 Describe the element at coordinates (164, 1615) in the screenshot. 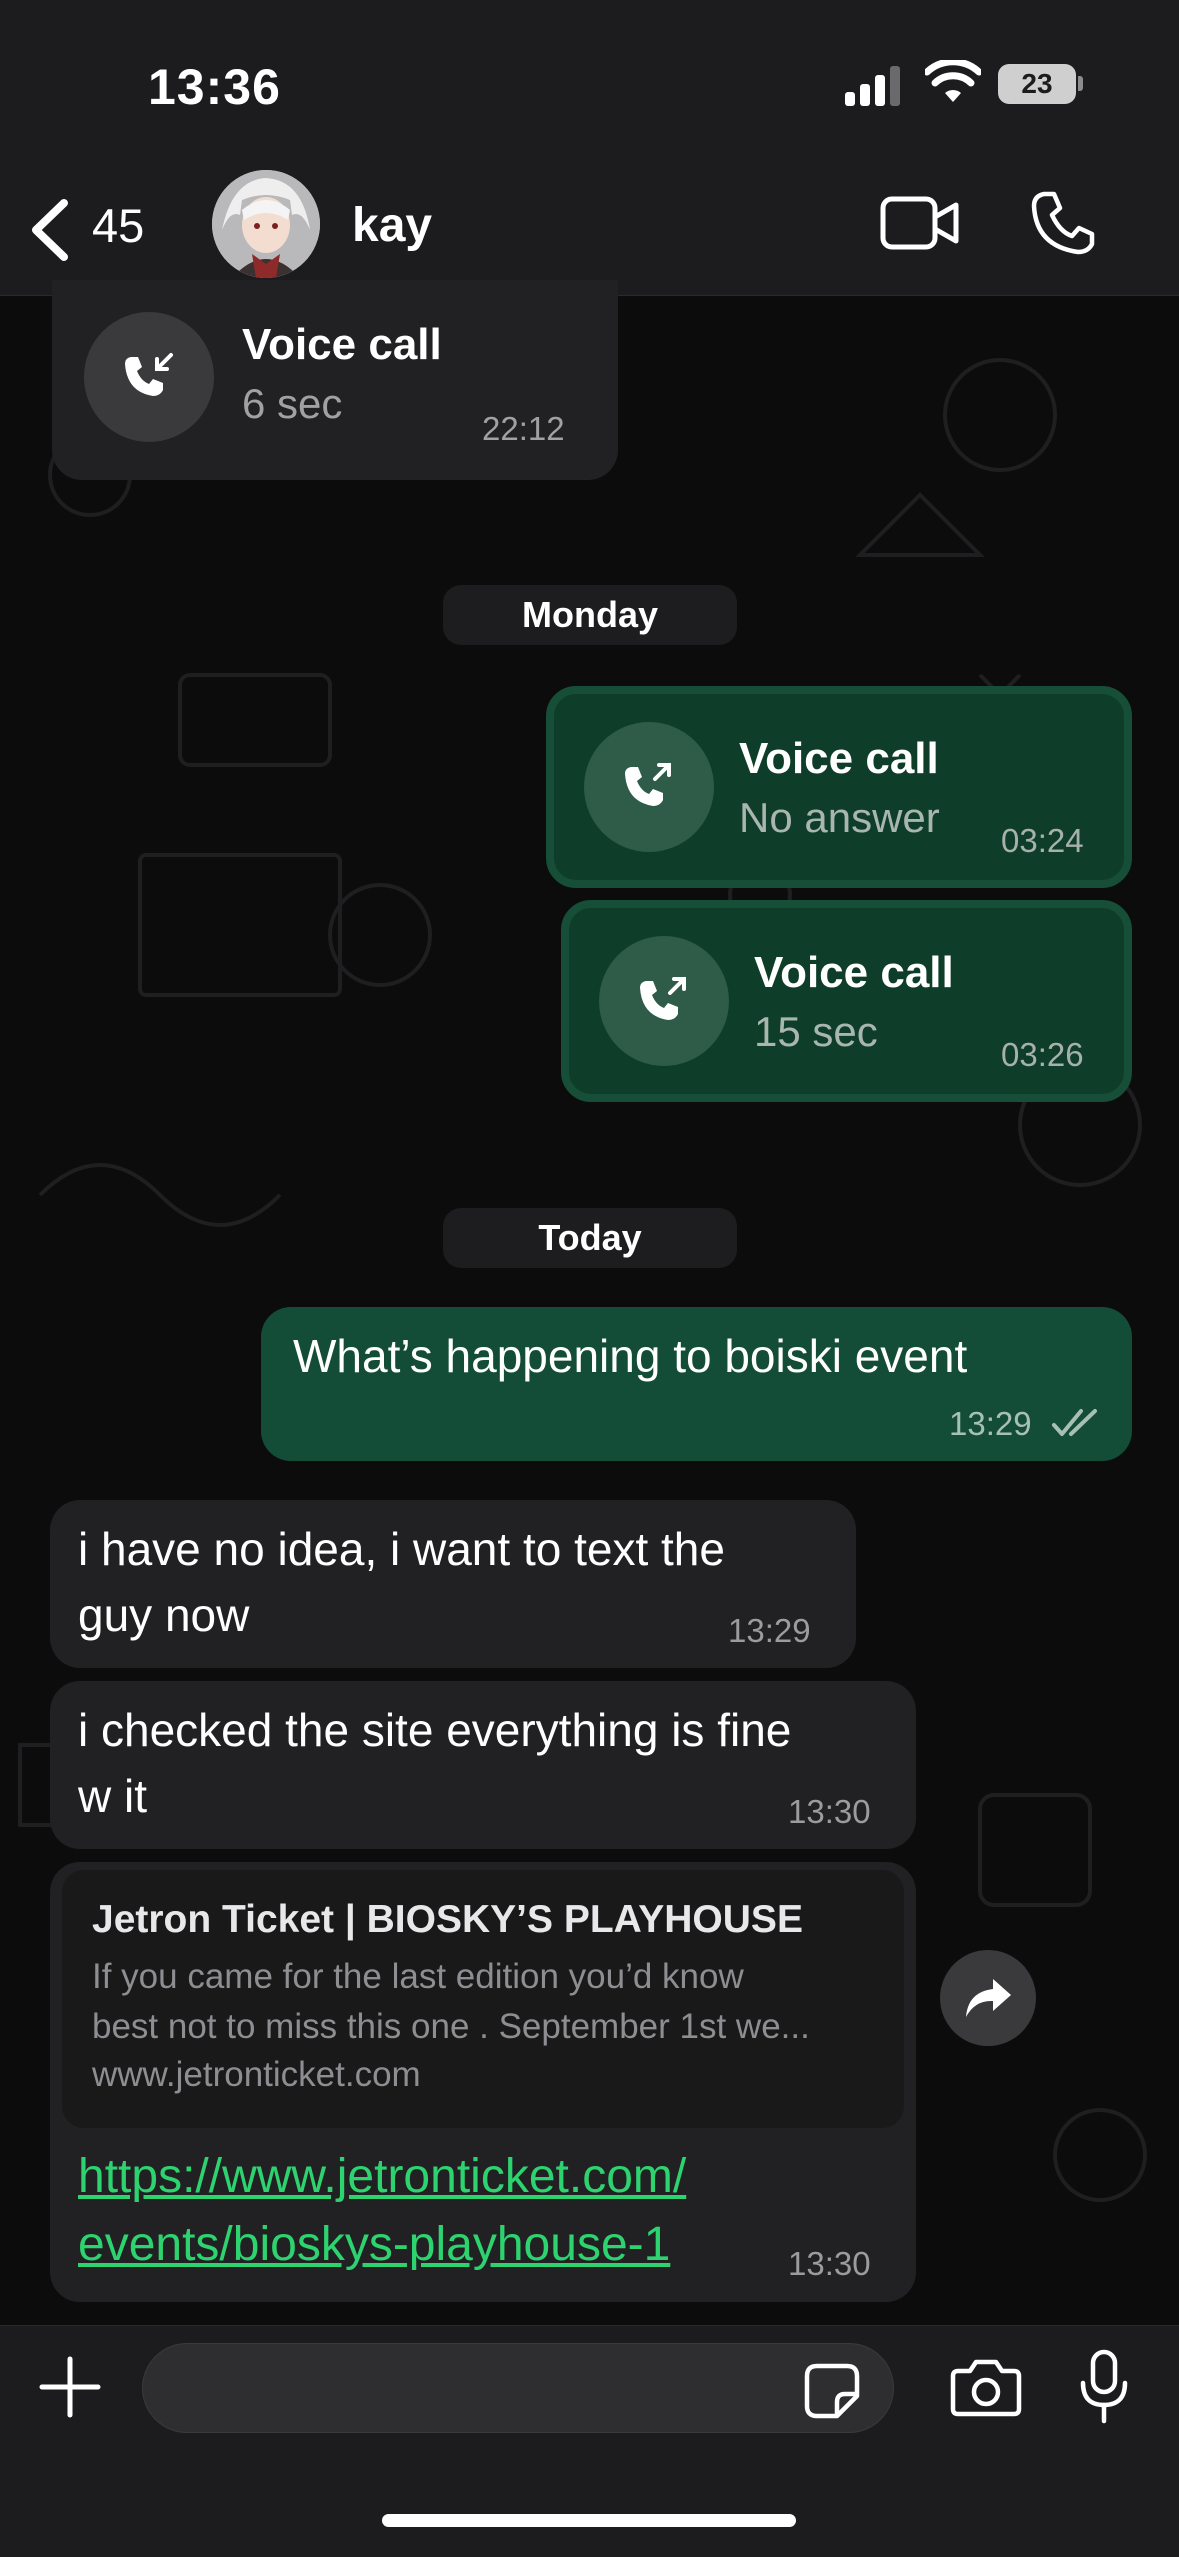

I see `message-text-line-2: guy now` at that location.